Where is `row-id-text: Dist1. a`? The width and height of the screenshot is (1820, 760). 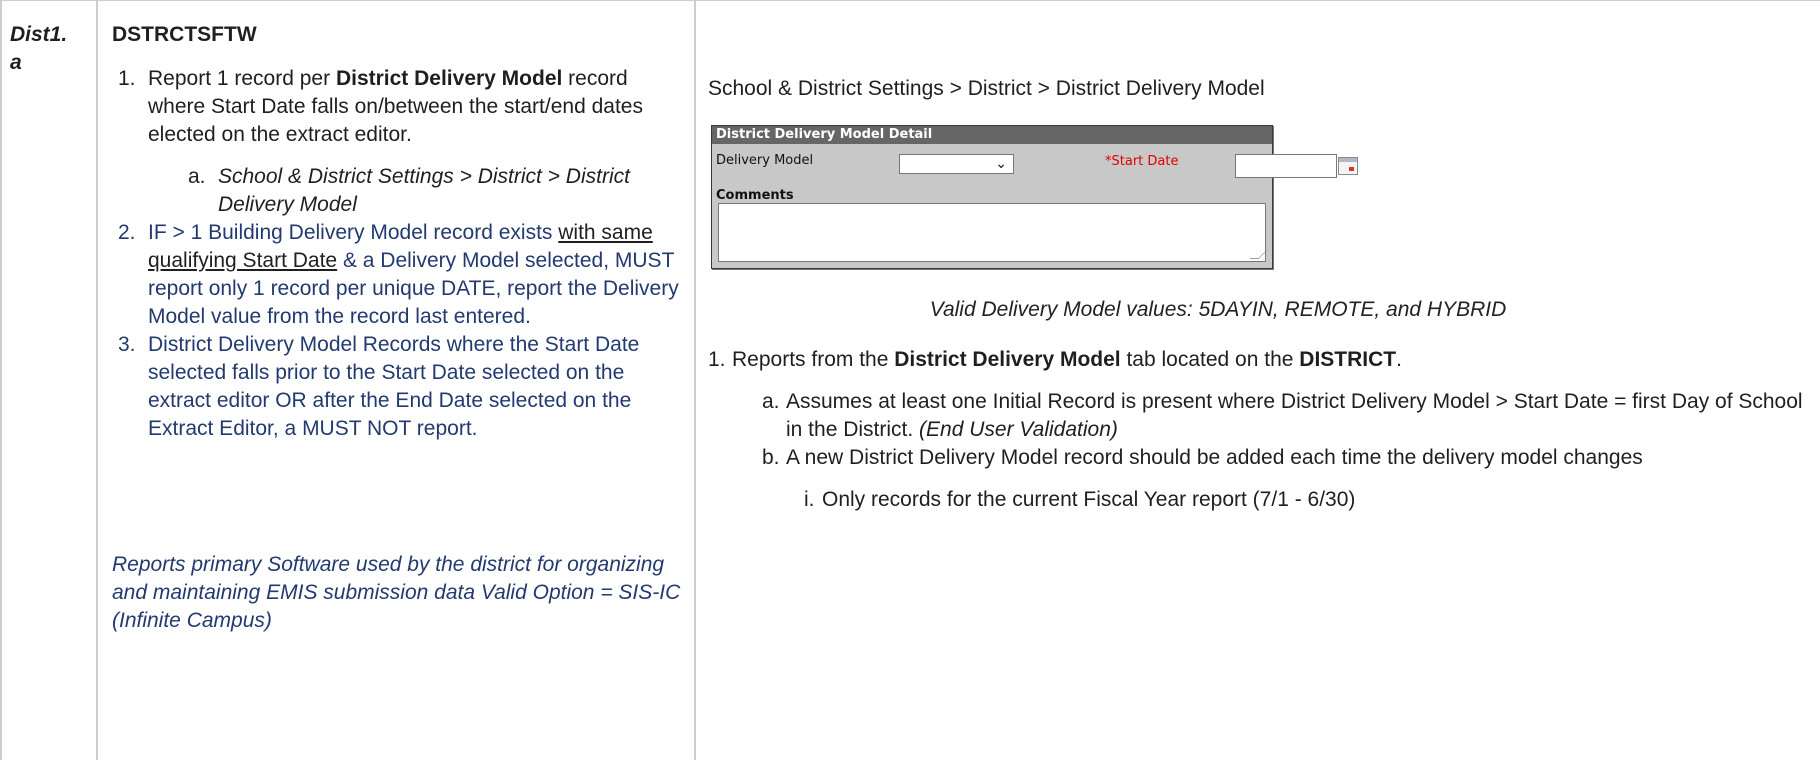
row-id-text: Dist1. a is located at coordinates (39, 48).